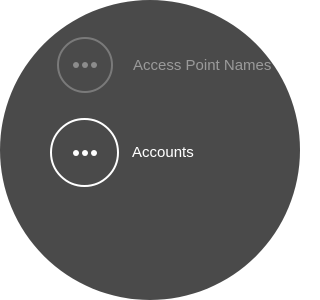  What do you see at coordinates (163, 152) in the screenshot?
I see `menu-item-label: Accounts` at bounding box center [163, 152].